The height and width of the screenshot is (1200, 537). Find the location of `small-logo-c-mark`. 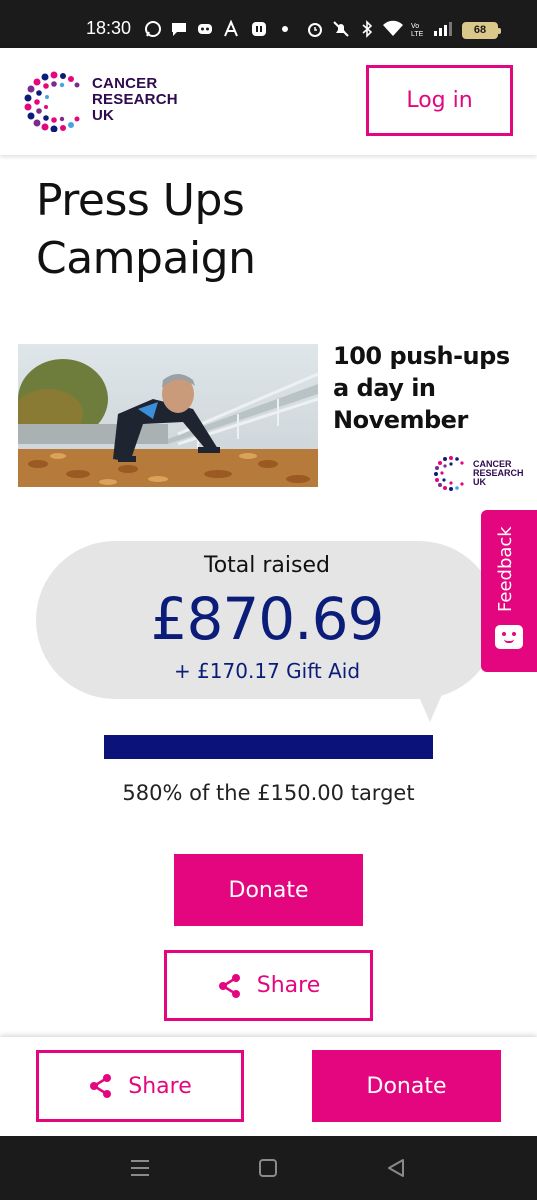

small-logo-c-mark is located at coordinates (449, 473).